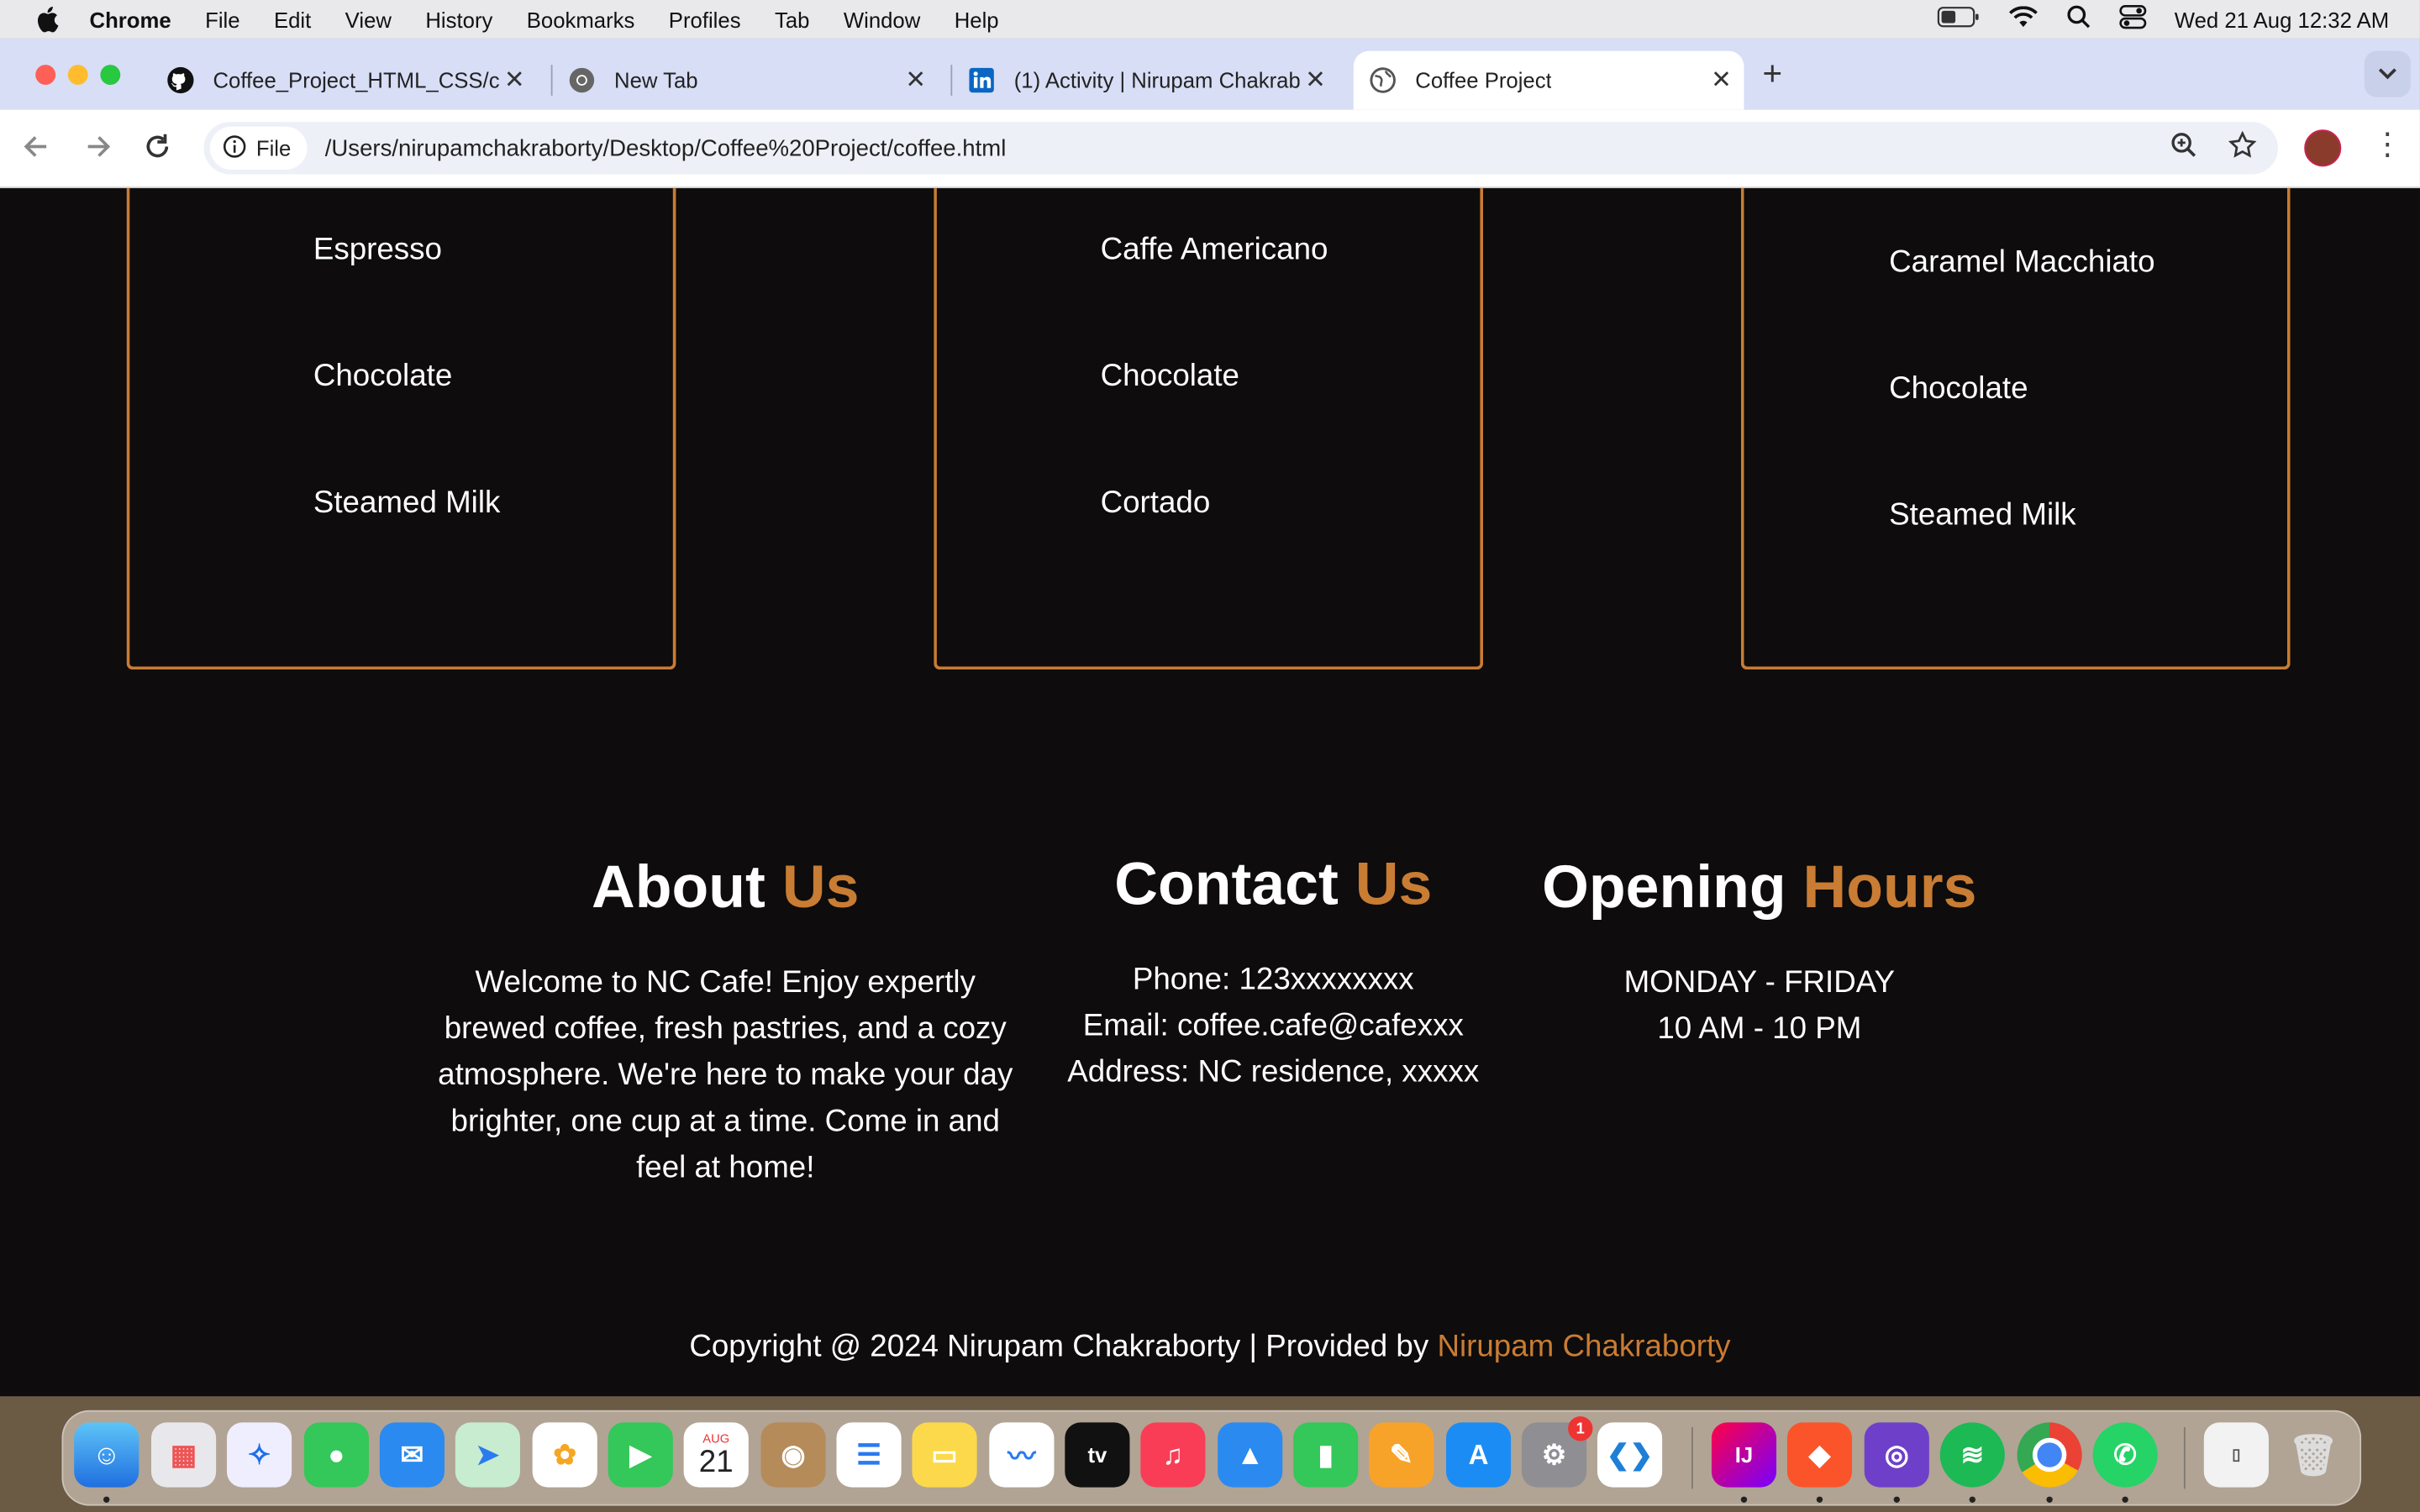 The height and width of the screenshot is (1512, 2420). What do you see at coordinates (1959, 19) in the screenshot?
I see `battery-icon` at bounding box center [1959, 19].